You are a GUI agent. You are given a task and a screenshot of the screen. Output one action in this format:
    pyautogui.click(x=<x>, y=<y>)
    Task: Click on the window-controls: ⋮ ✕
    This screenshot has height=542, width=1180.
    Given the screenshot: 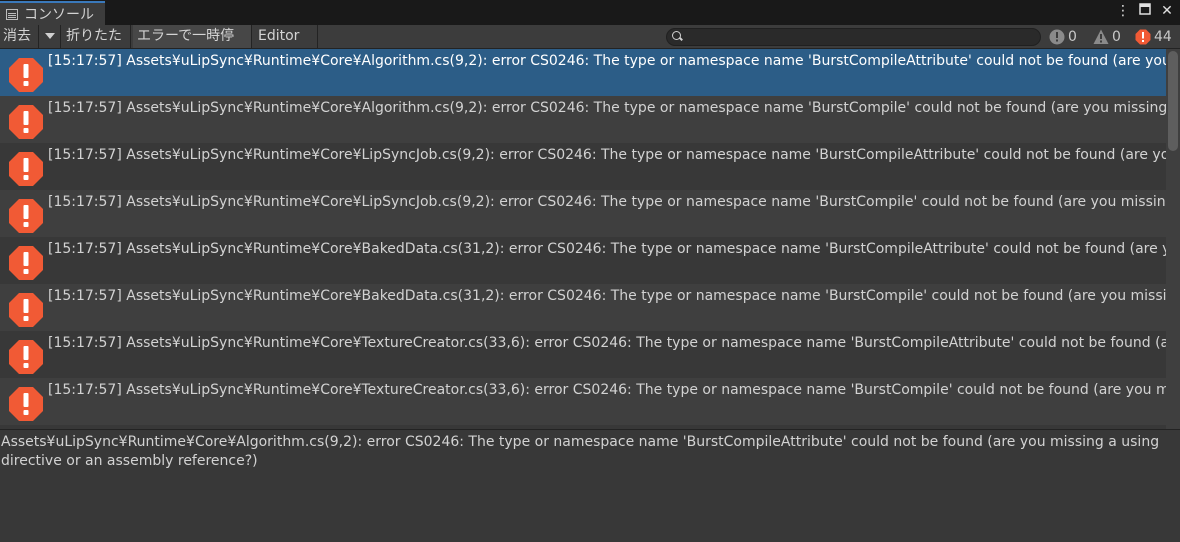 What is the action you would take?
    pyautogui.click(x=1145, y=11)
    